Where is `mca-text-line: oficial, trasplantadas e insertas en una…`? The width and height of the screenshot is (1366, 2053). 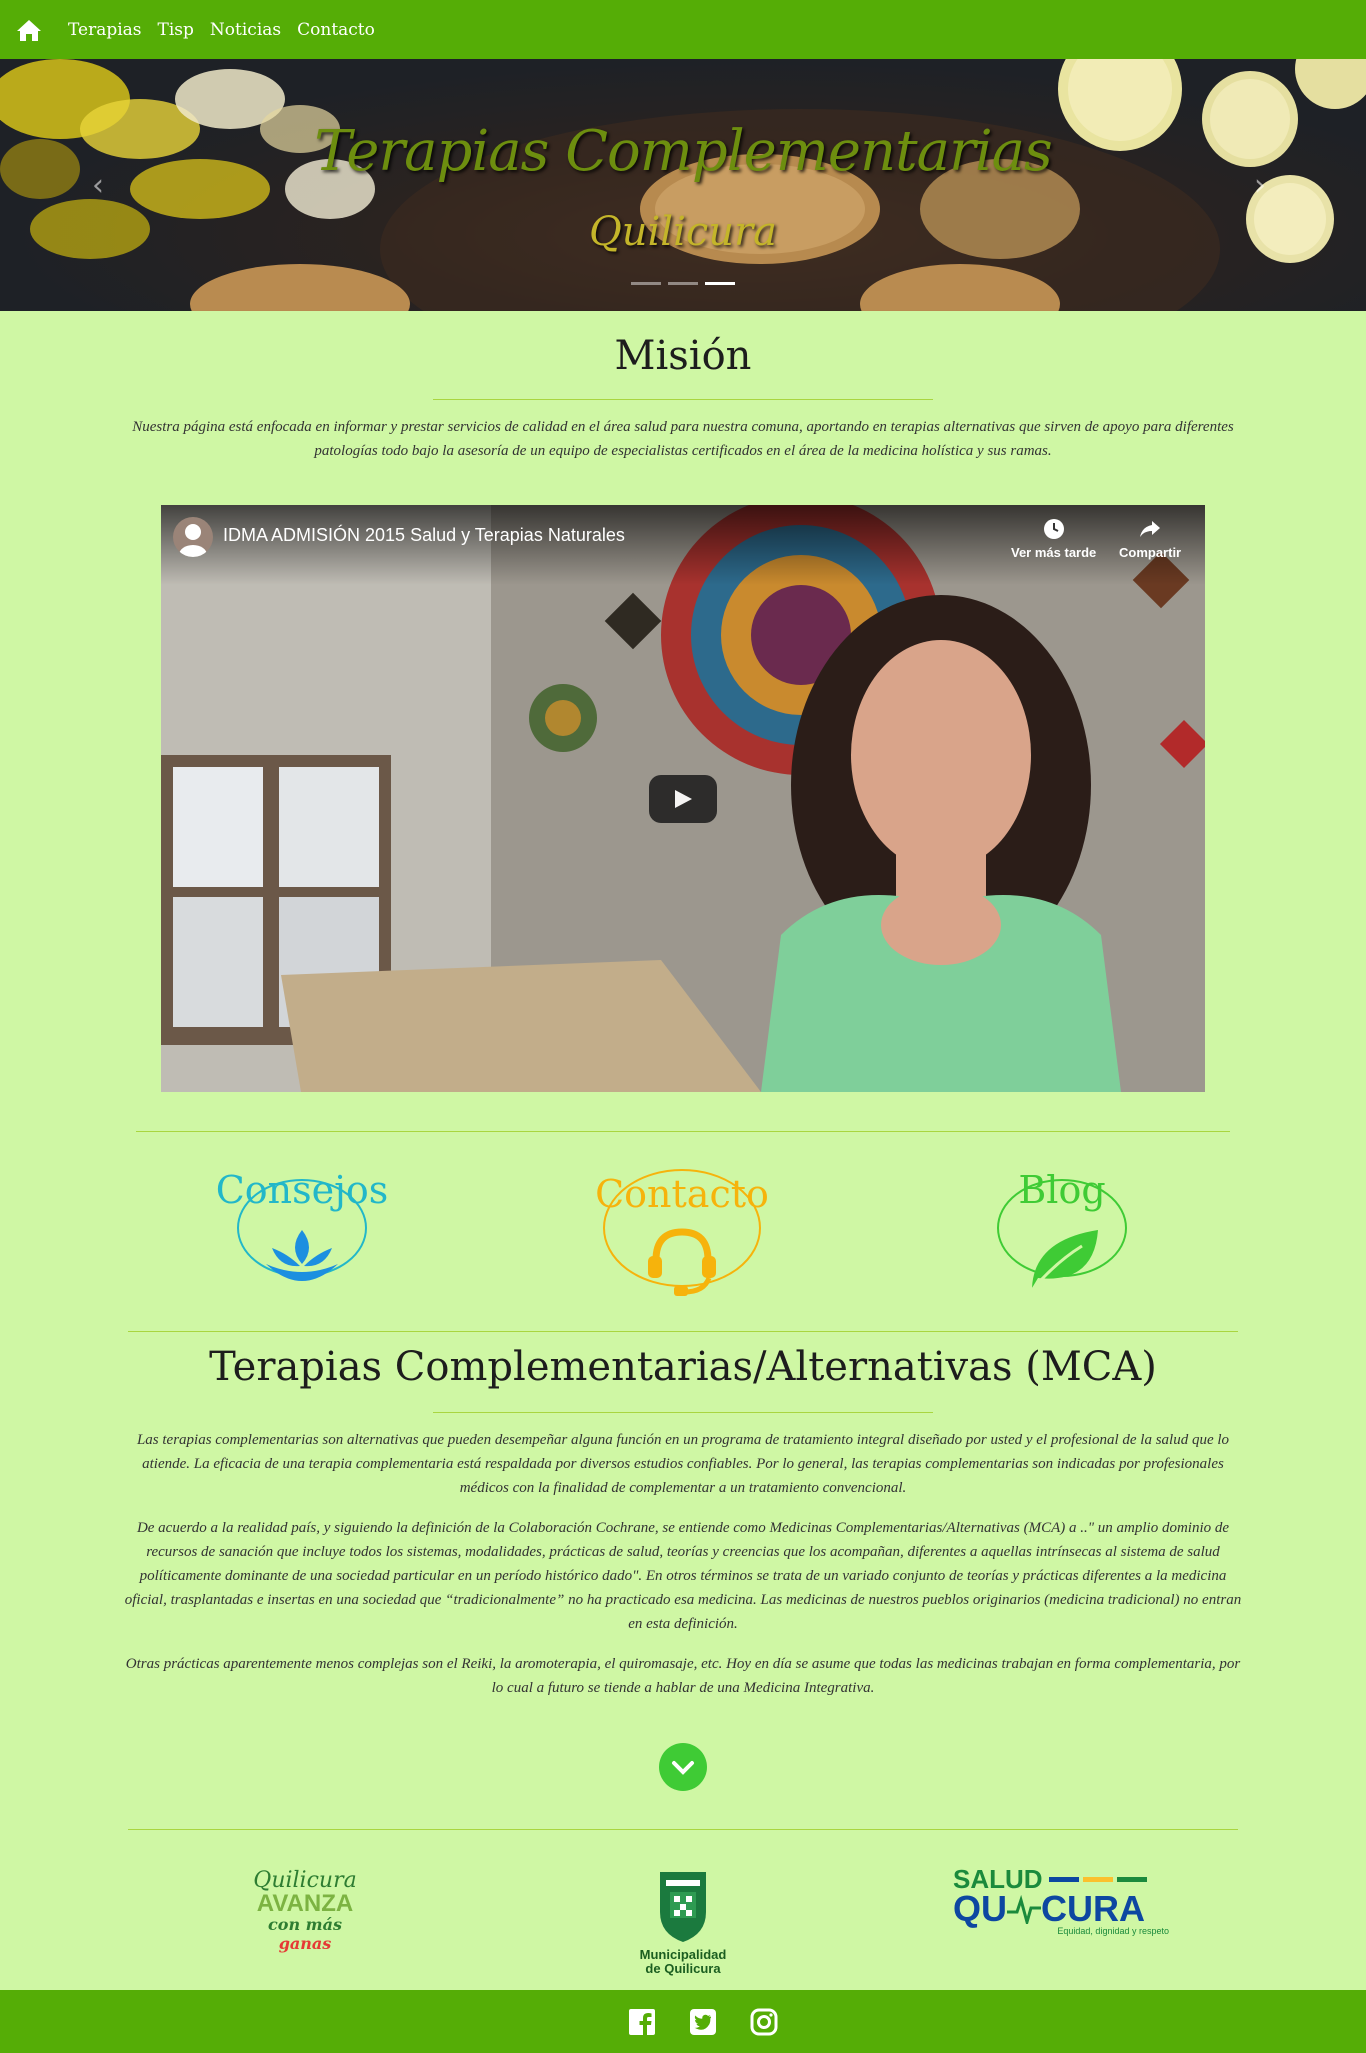 mca-text-line: oficial, trasplantadas e insertas en una… is located at coordinates (683, 1600).